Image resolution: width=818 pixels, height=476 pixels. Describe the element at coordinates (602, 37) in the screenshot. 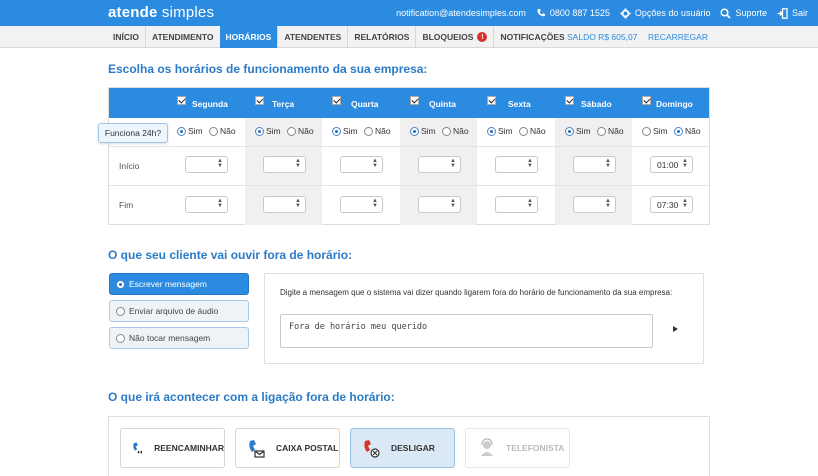

I see `balance: SALDO R$ 605,07` at that location.